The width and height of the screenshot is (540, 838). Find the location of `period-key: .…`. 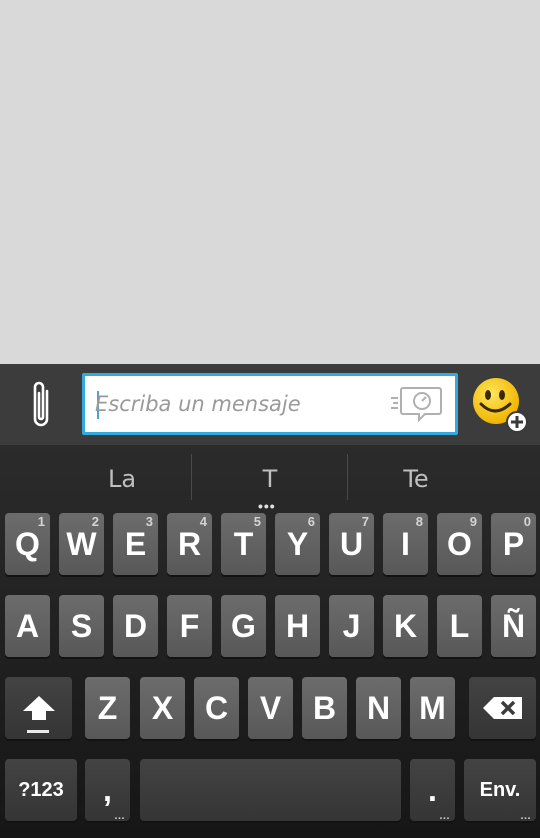

period-key: .… is located at coordinates (432, 790).